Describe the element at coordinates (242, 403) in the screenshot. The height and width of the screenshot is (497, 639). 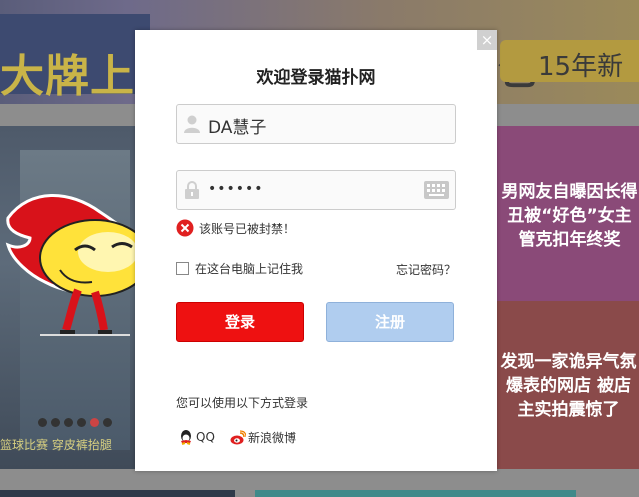
I see `alt-login-text: 您可以使用以下方式登录` at that location.